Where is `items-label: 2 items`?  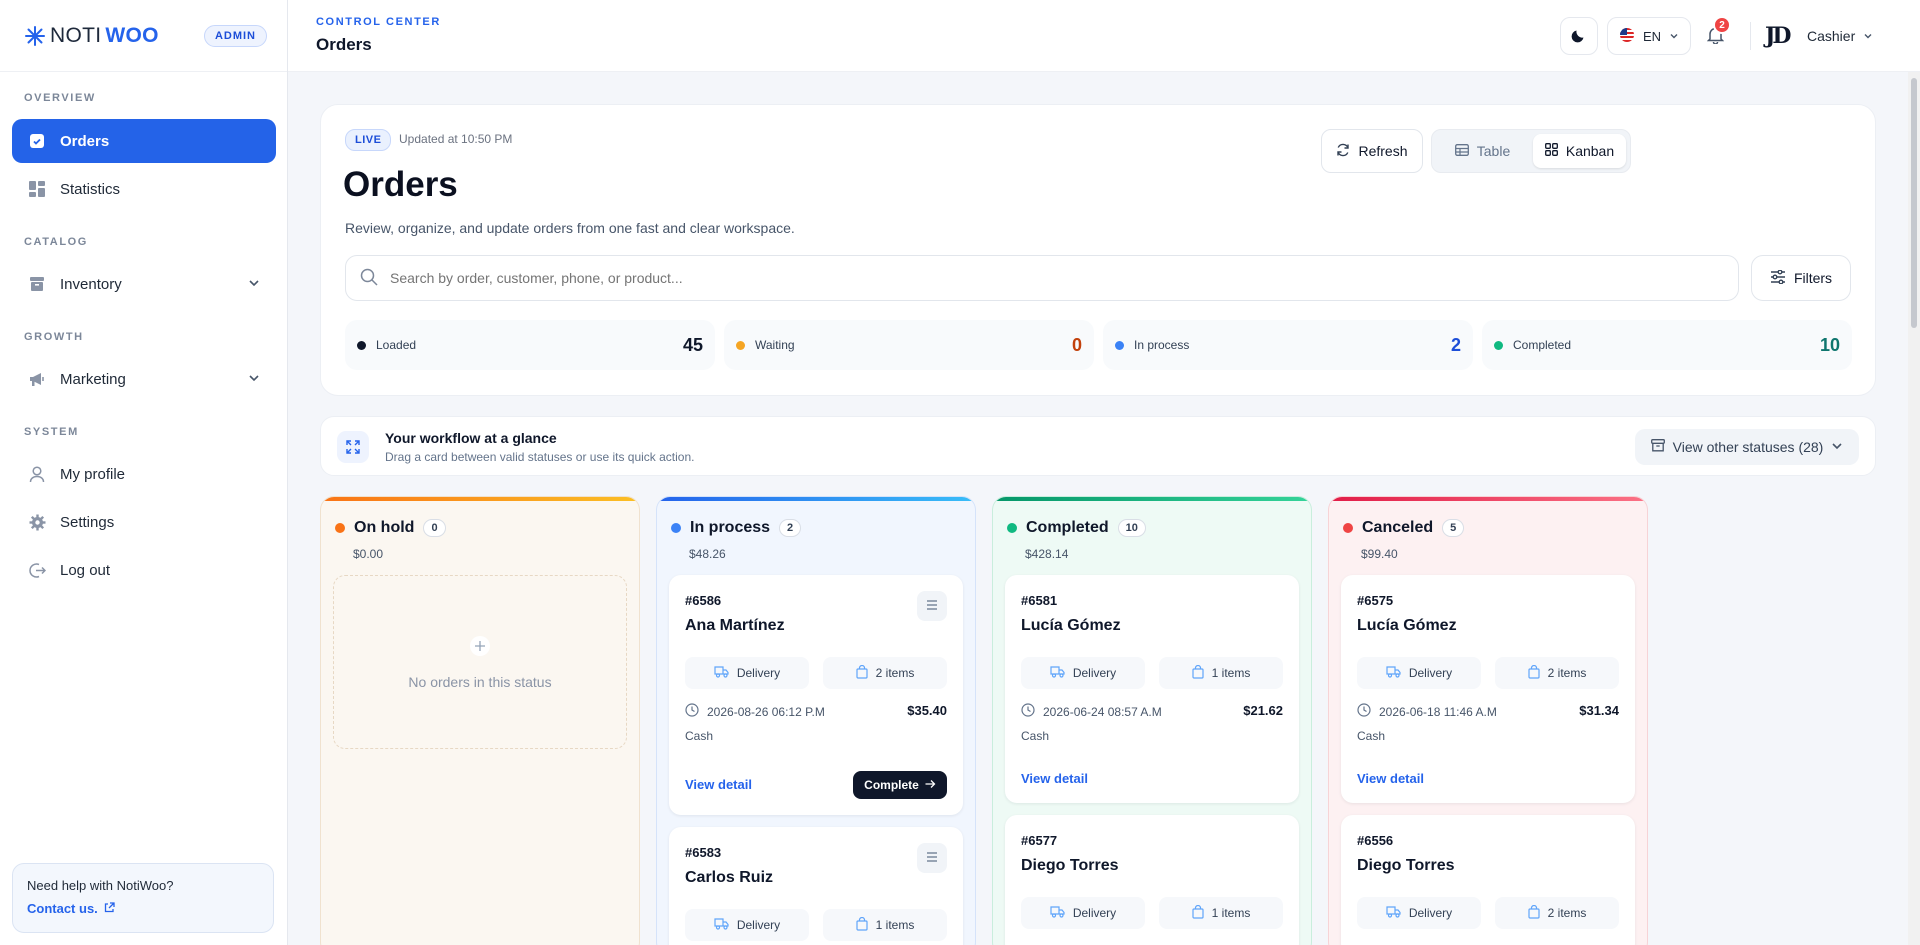 items-label: 2 items is located at coordinates (1567, 913).